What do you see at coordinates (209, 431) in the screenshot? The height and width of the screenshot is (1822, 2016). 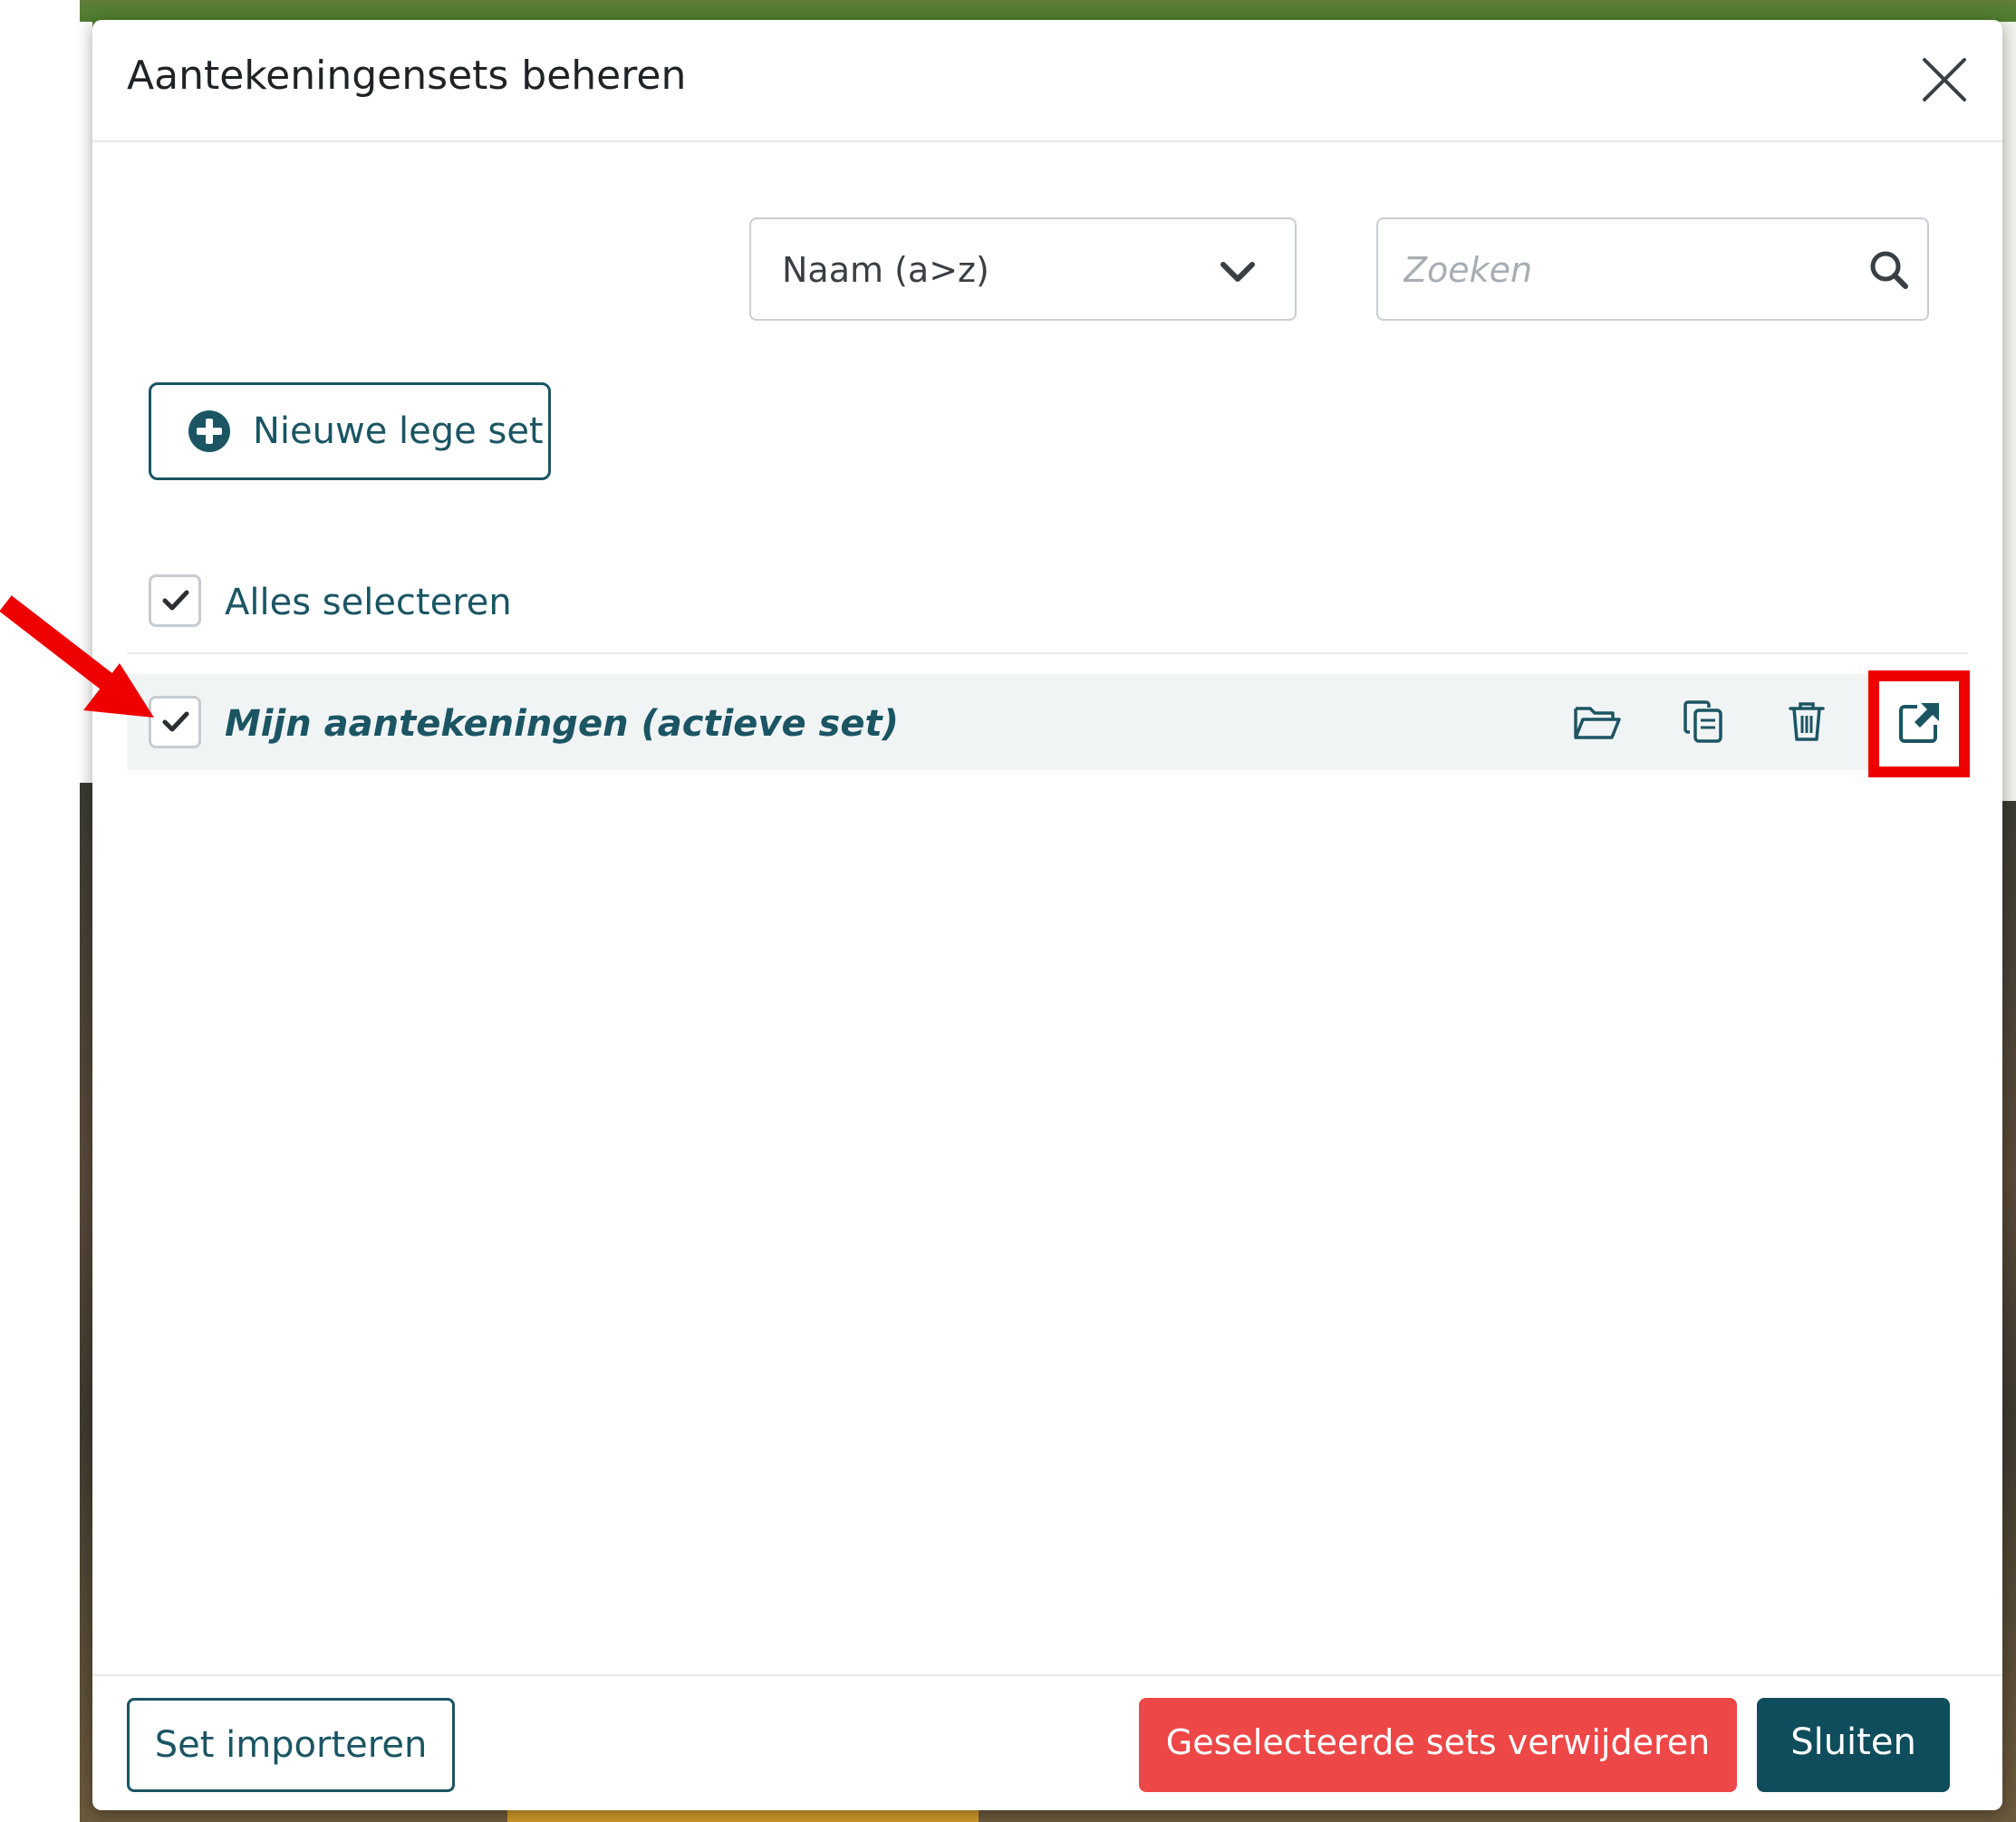 I see `plus-circle-icon` at bounding box center [209, 431].